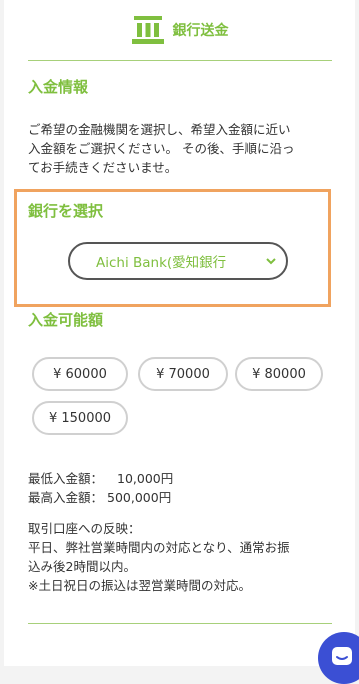 Image resolution: width=359 pixels, height=684 pixels. What do you see at coordinates (200, 31) in the screenshot?
I see `page-title: 銀行送金` at bounding box center [200, 31].